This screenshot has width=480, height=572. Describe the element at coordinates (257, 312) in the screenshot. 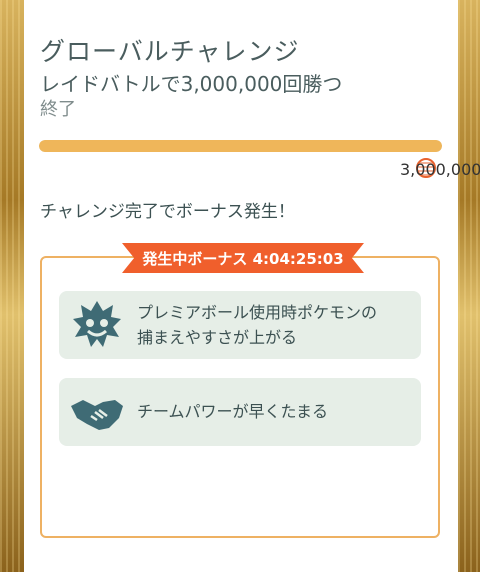

I see `bonus-text-line: プレミアボール使用時ポケモンの` at that location.